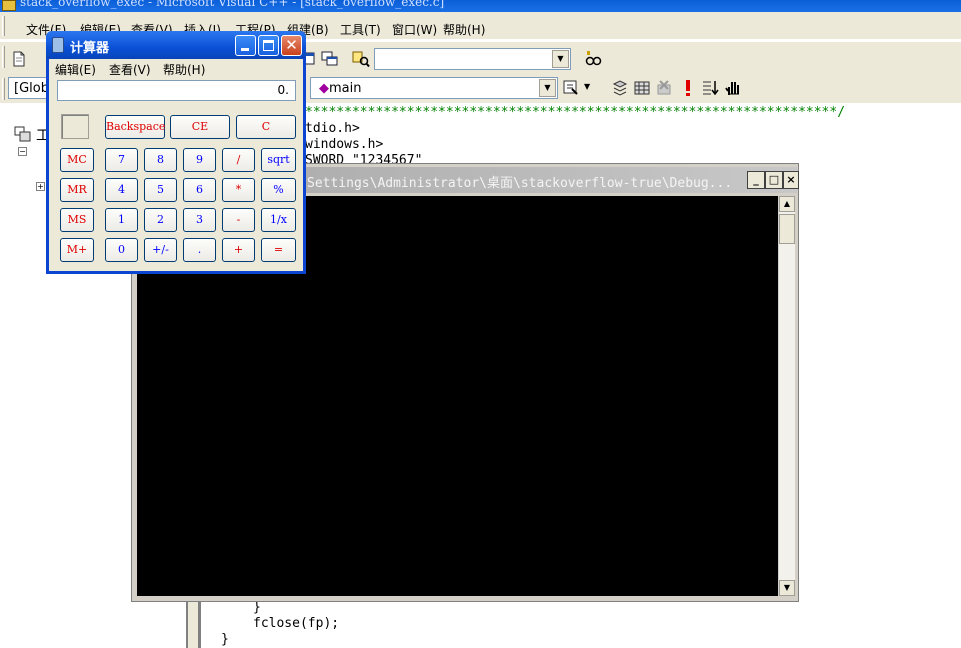  I want to click on code-line: tdio.h>, so click(332, 128).